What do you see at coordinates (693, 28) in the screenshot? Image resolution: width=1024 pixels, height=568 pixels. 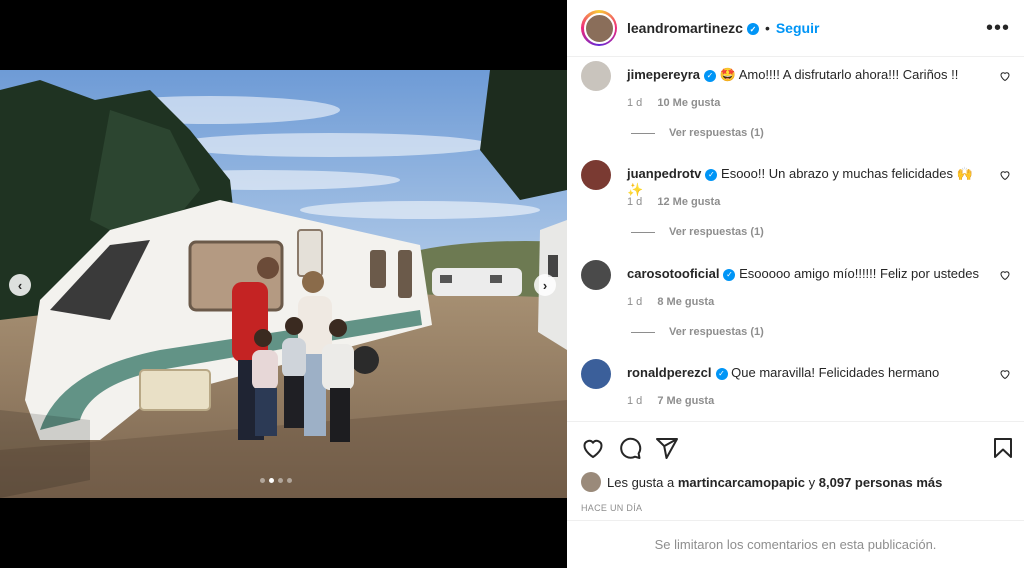 I see `author-username: leandromartinezc ✓` at bounding box center [693, 28].